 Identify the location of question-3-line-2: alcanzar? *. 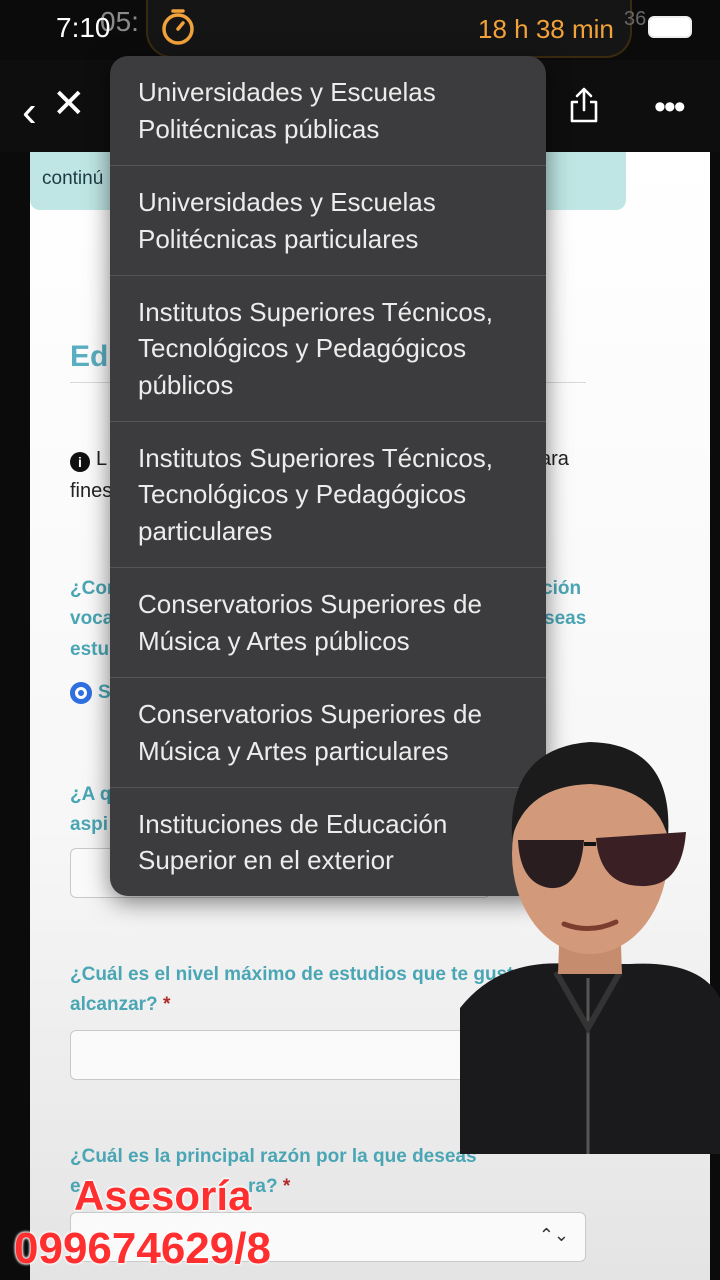
(120, 1004).